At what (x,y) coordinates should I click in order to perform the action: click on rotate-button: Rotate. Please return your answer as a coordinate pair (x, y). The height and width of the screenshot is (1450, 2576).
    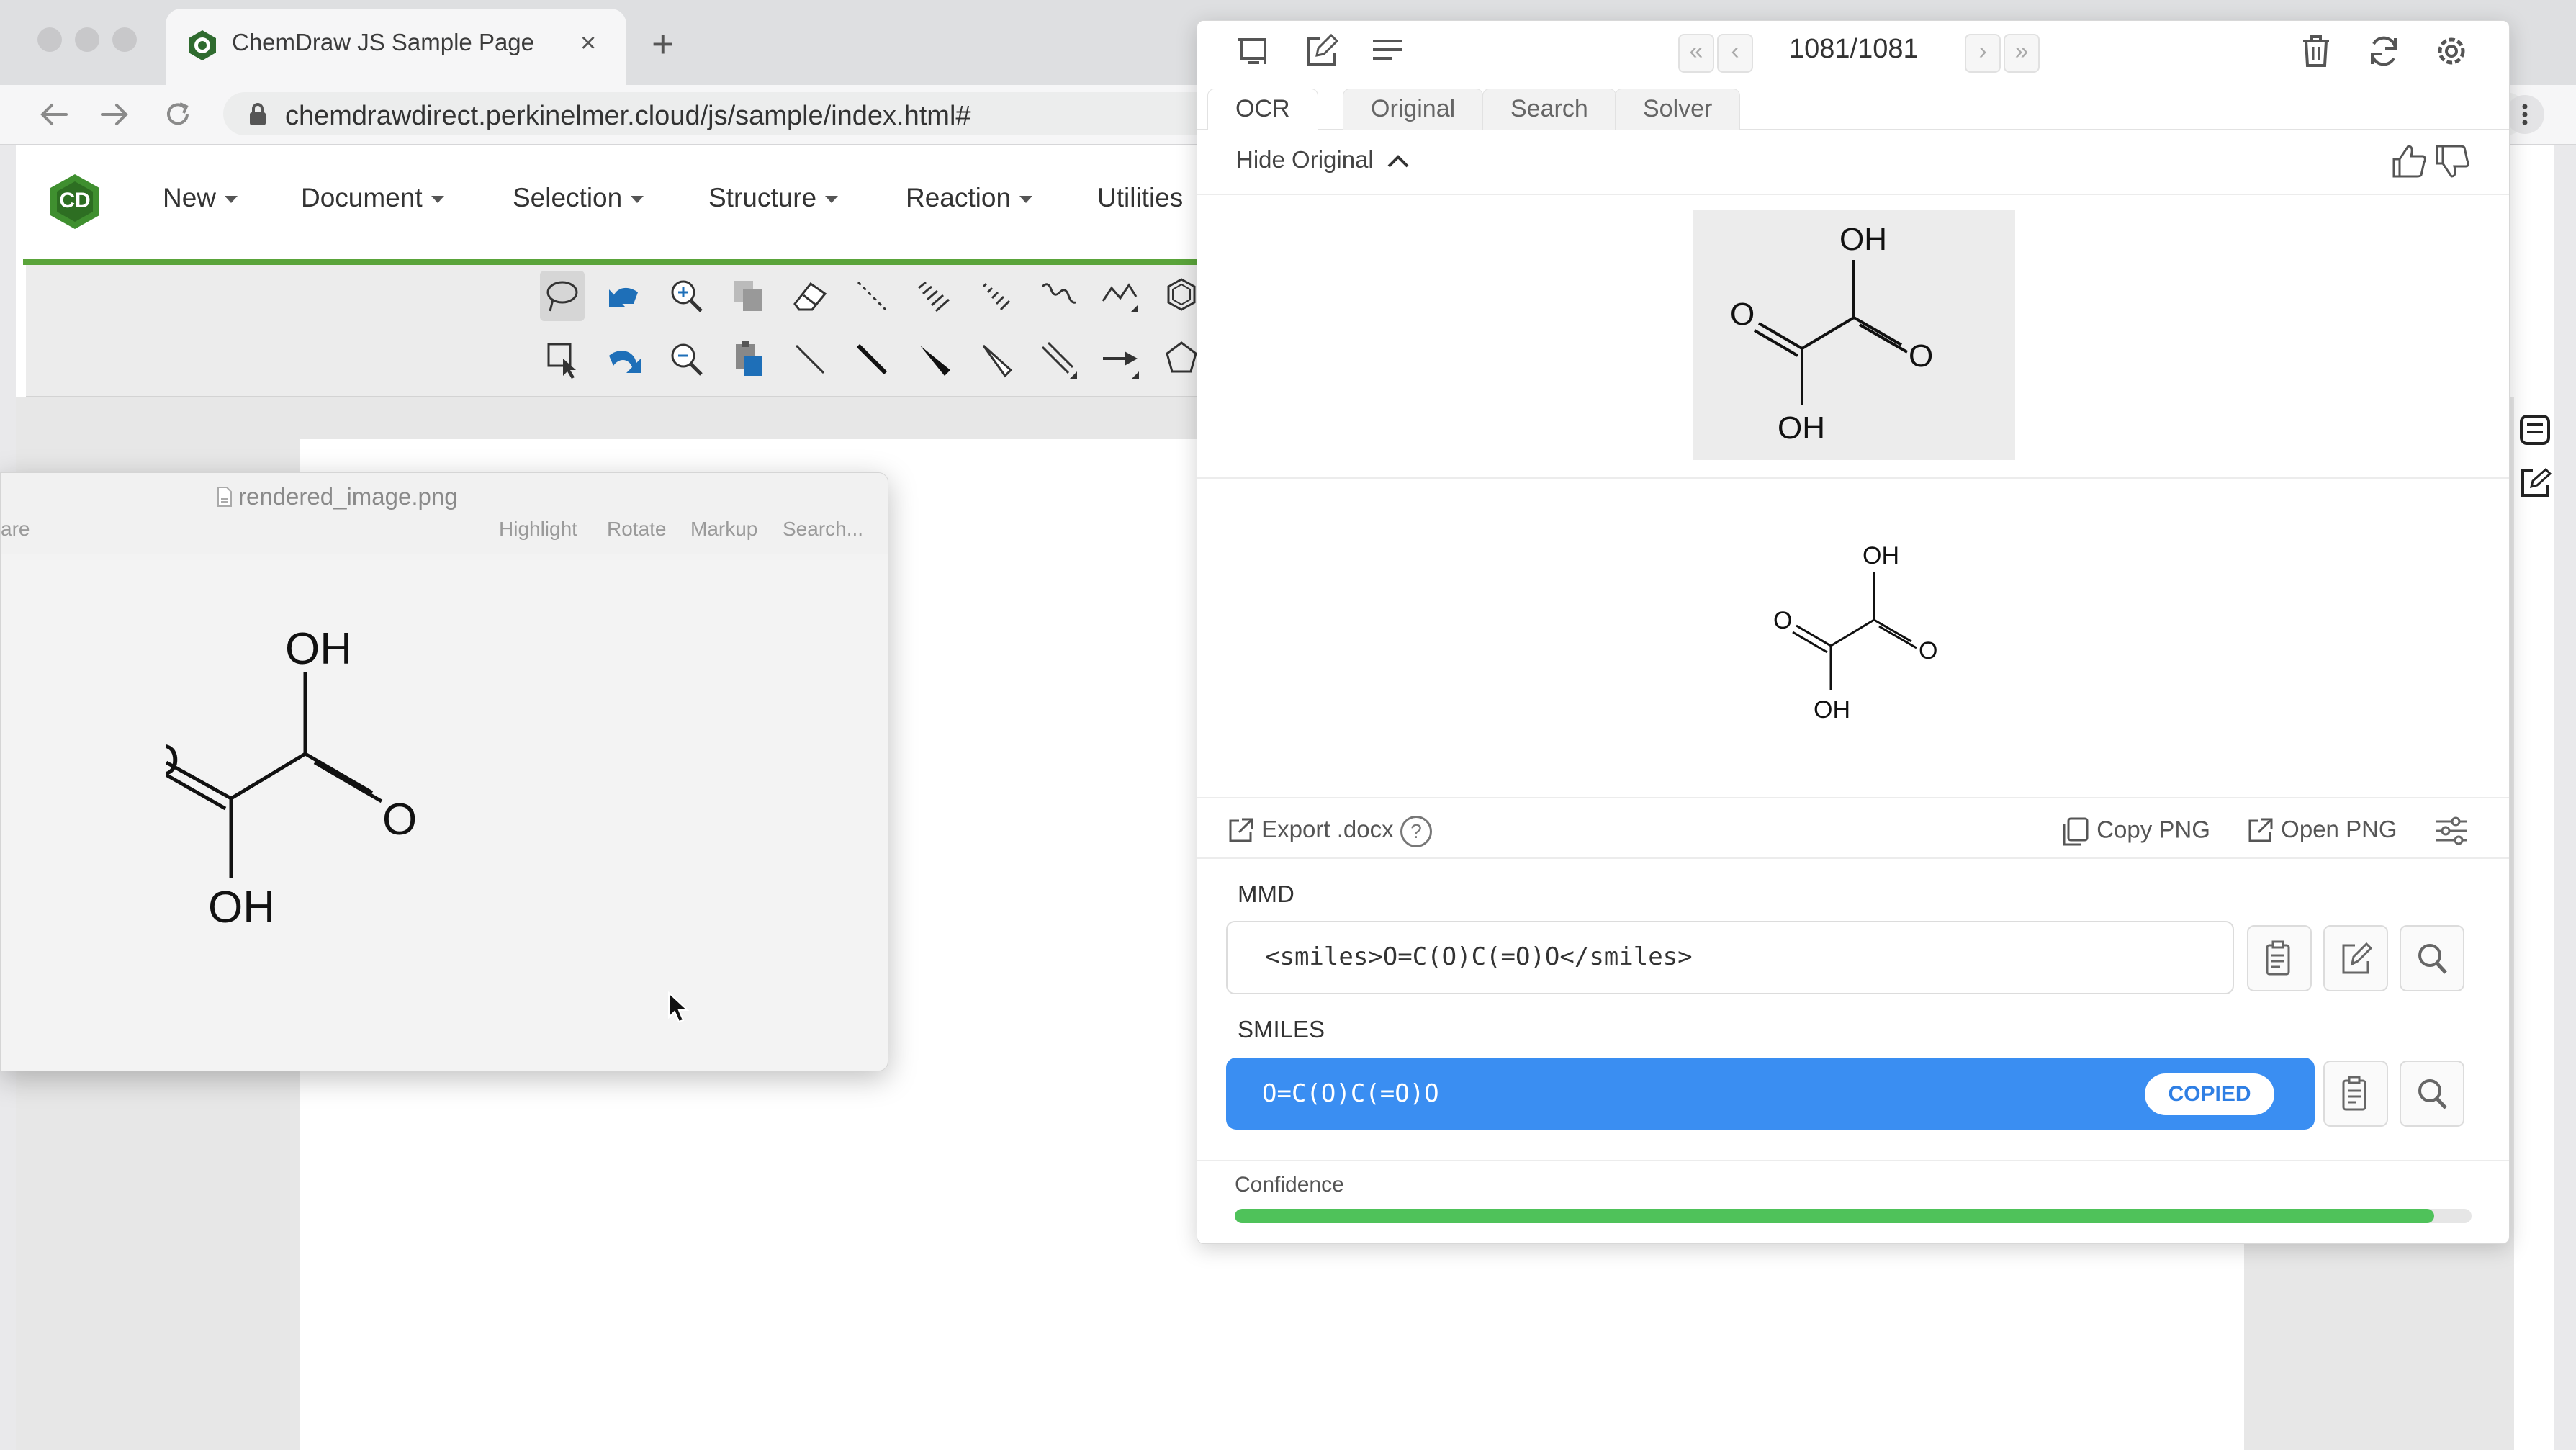
    Looking at the image, I should click on (637, 529).